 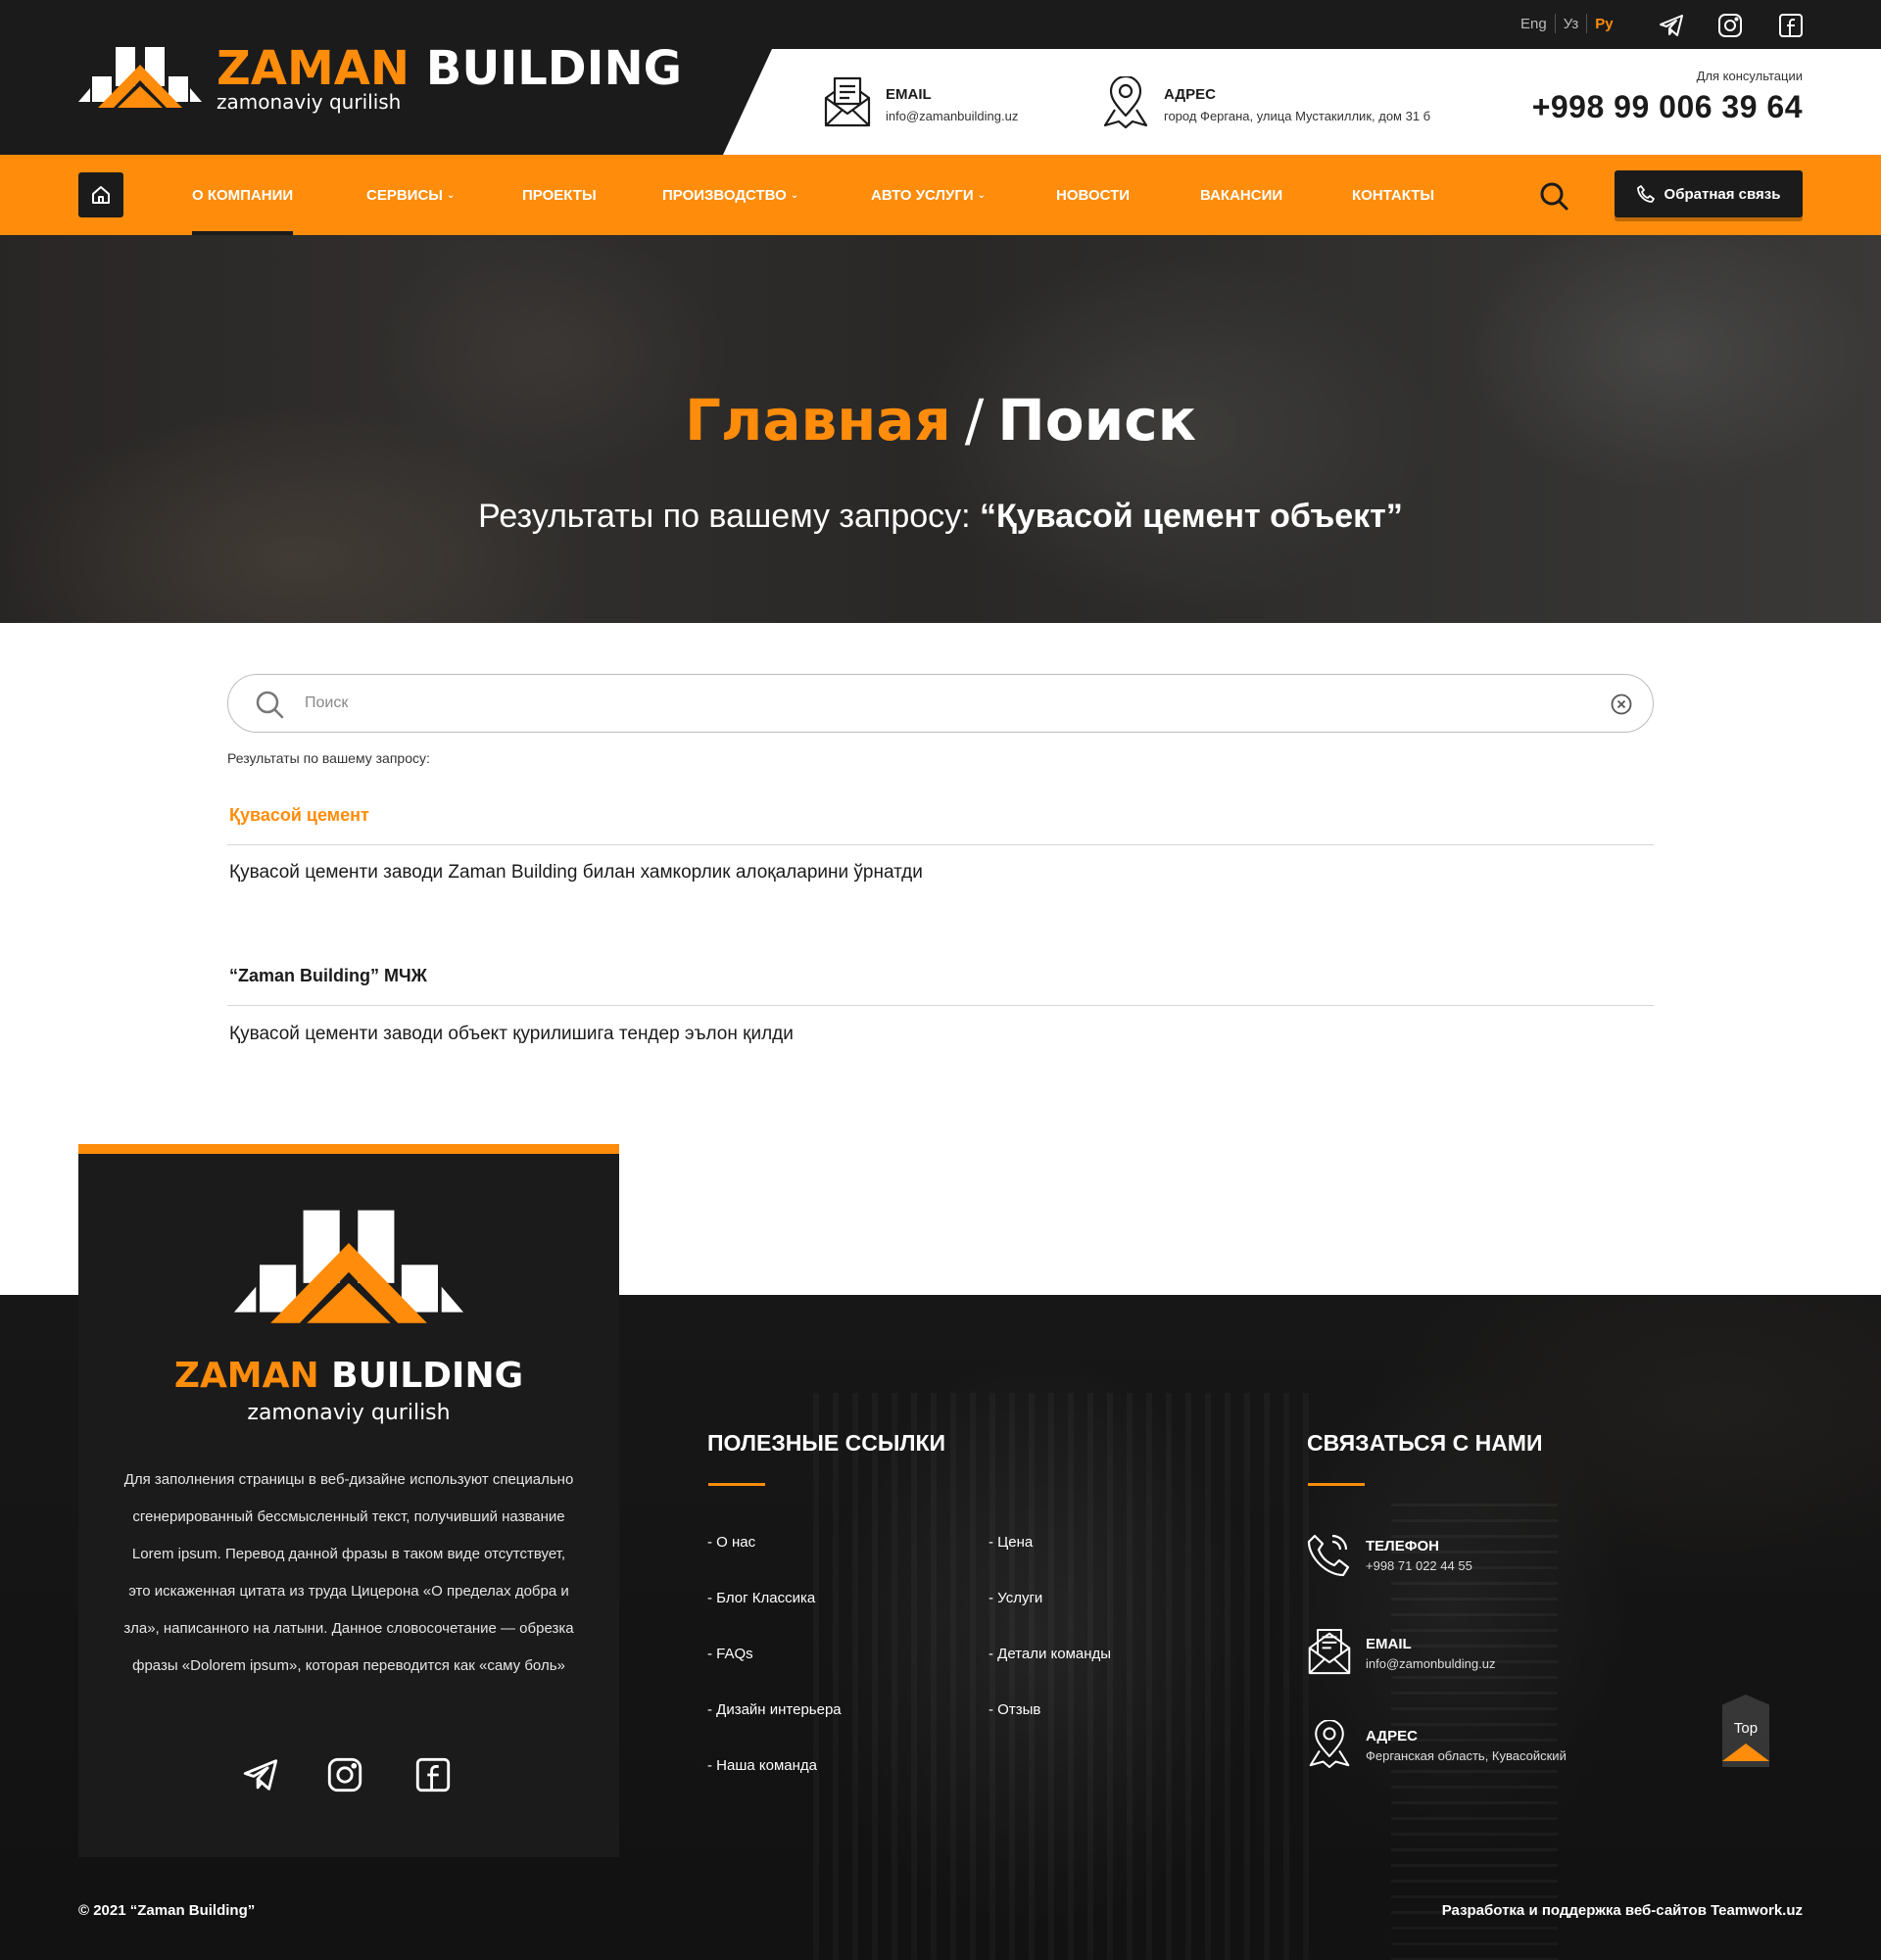 What do you see at coordinates (761, 1598) in the screenshot?
I see `footer-link: - Блог Классика` at bounding box center [761, 1598].